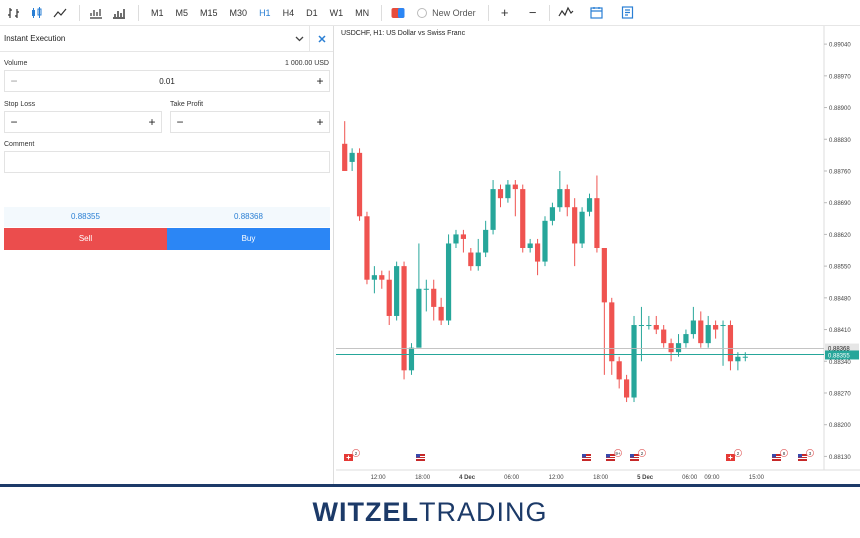 This screenshot has height=538, width=860. I want to click on y-tick-label: 0.88340, so click(840, 363).